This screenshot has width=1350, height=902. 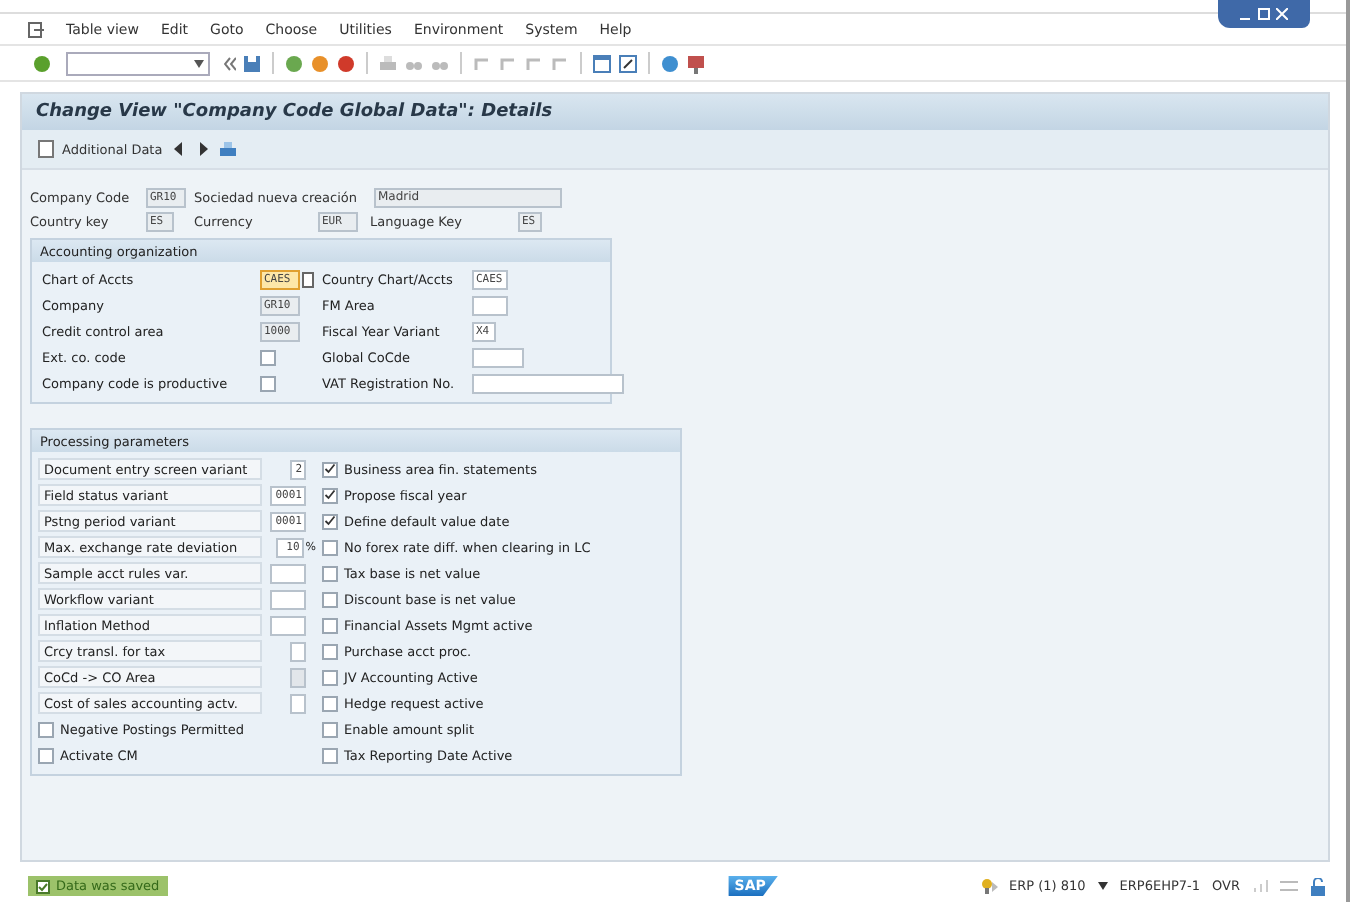 What do you see at coordinates (308, 279) in the screenshot?
I see `value-help-icon` at bounding box center [308, 279].